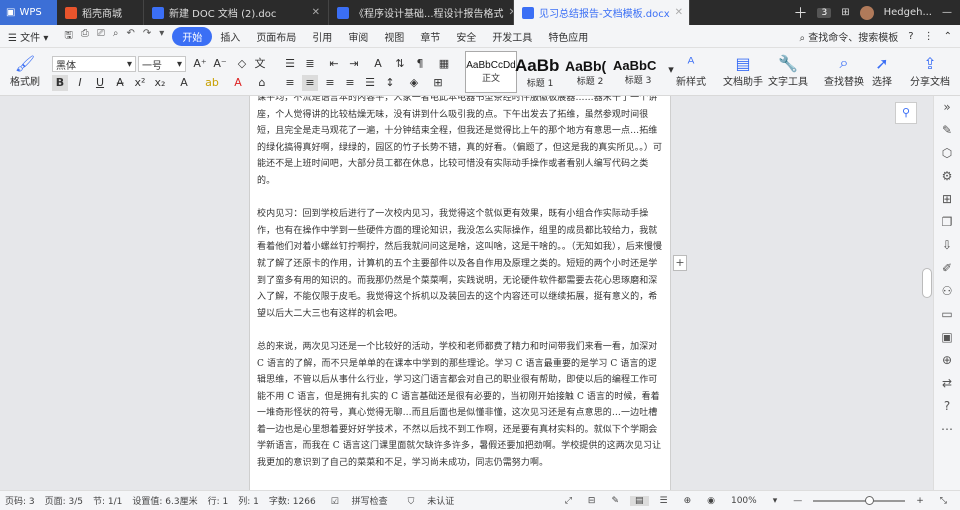  What do you see at coordinates (946, 314) in the screenshot?
I see `box-icon: ▭` at bounding box center [946, 314].